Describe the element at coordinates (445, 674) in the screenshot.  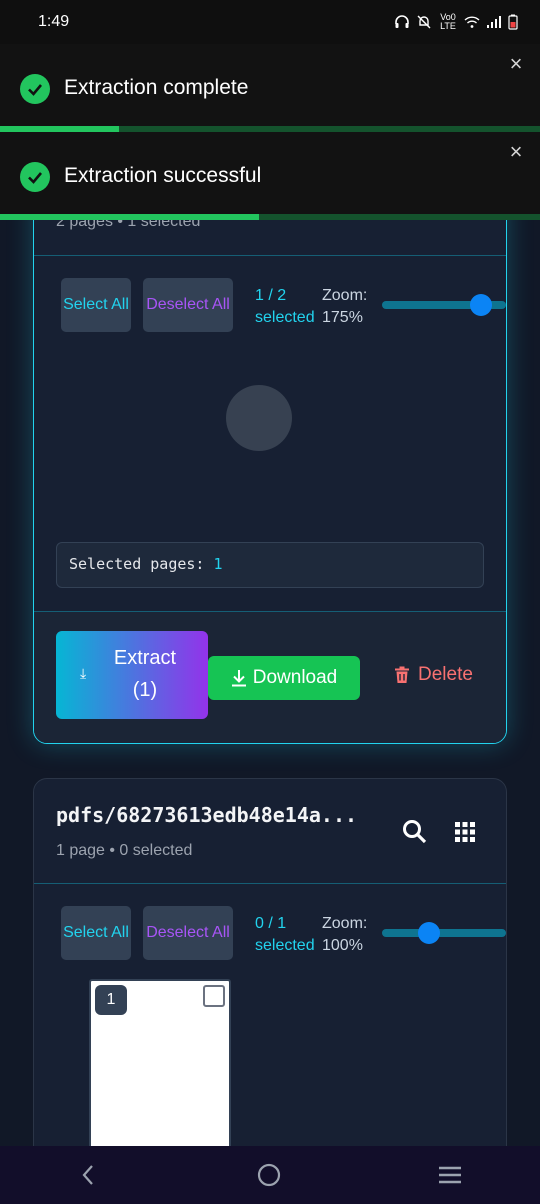
I see `delete-label: Delete` at that location.